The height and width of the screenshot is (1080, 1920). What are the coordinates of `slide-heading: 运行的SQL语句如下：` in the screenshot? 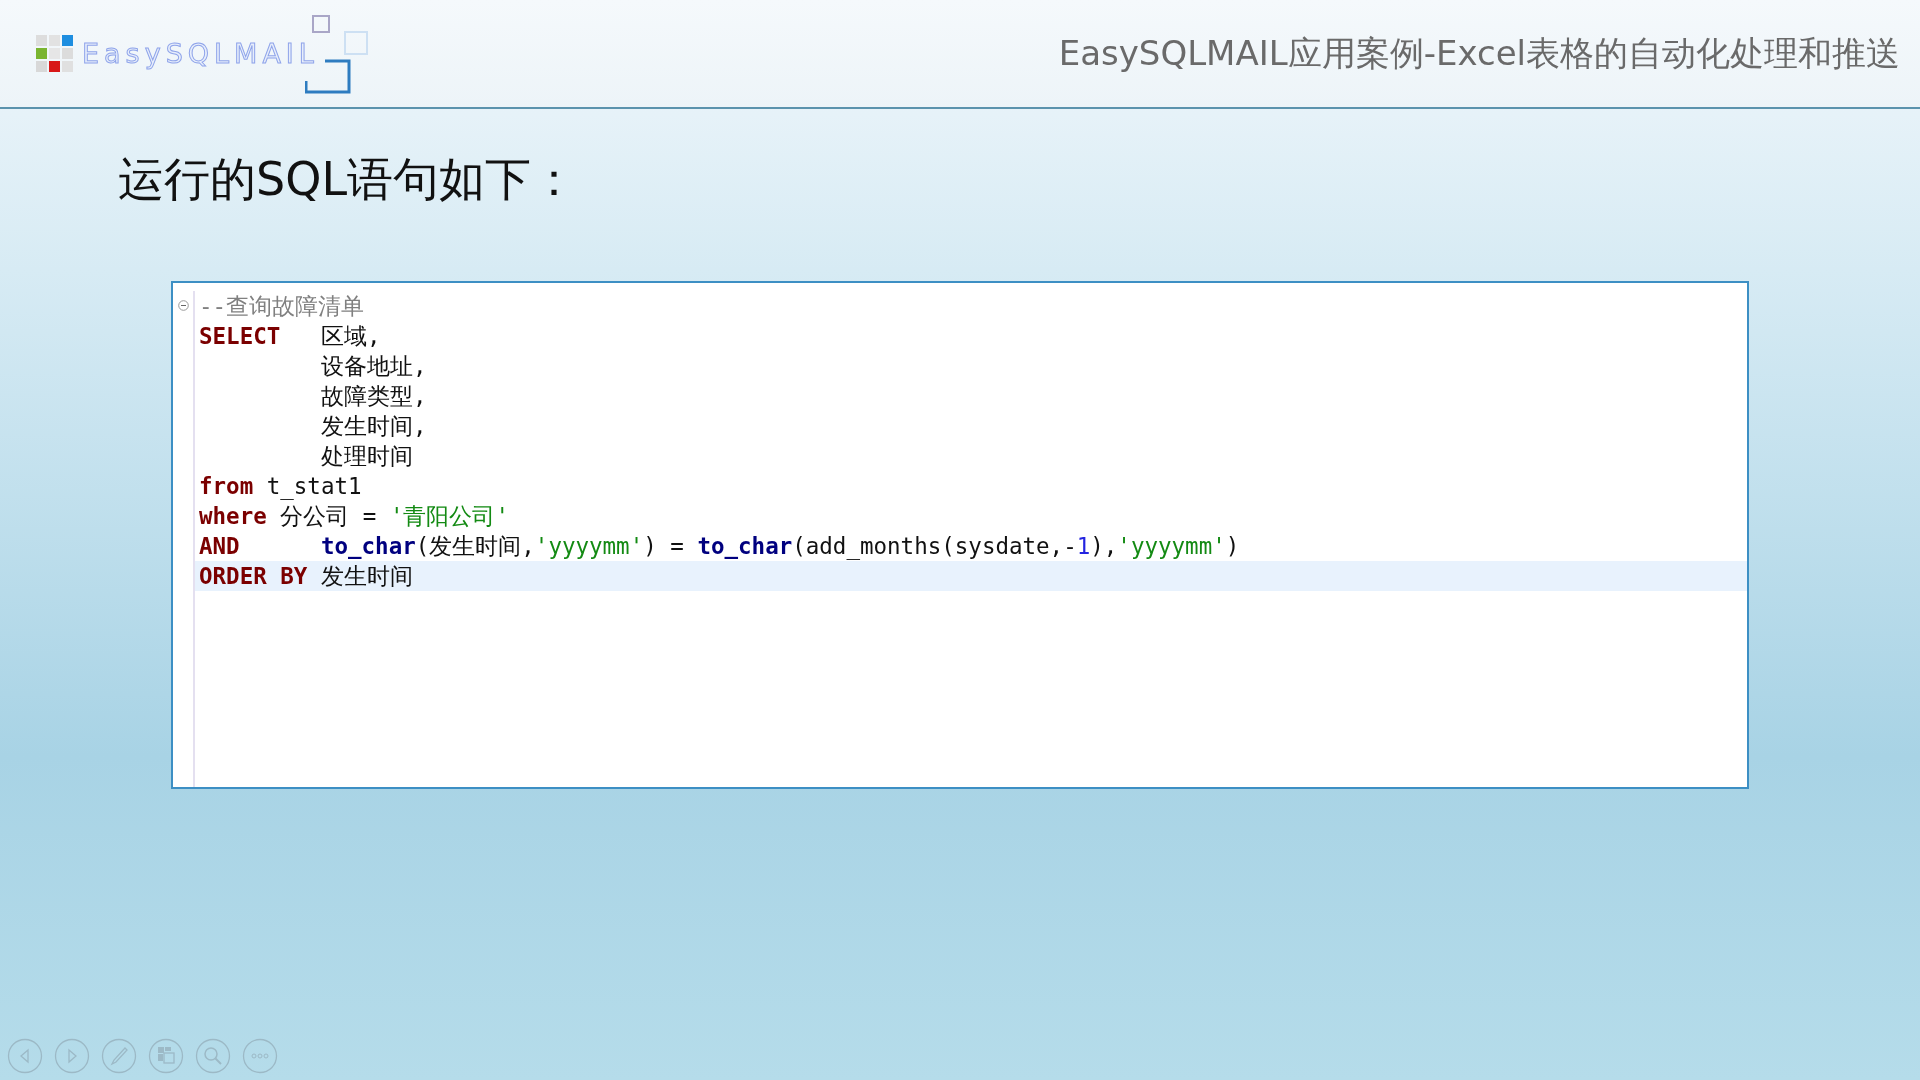 It's located at (348, 179).